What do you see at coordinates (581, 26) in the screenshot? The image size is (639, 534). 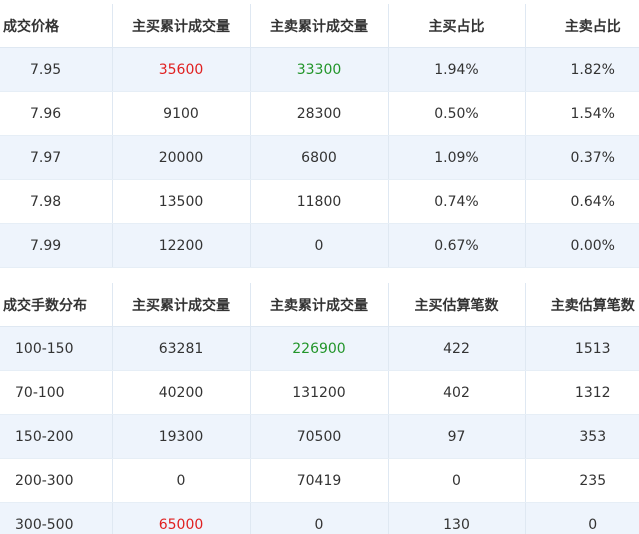 I see `header-sell-ratio: 主卖占比` at bounding box center [581, 26].